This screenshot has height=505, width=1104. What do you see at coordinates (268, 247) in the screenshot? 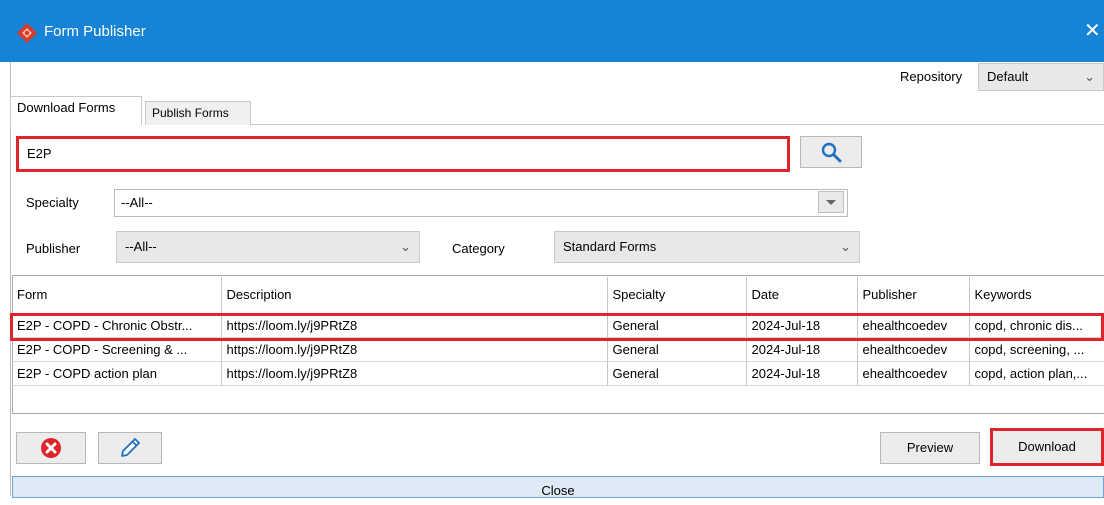
I see `publisher-select: --All-- ⌄` at bounding box center [268, 247].